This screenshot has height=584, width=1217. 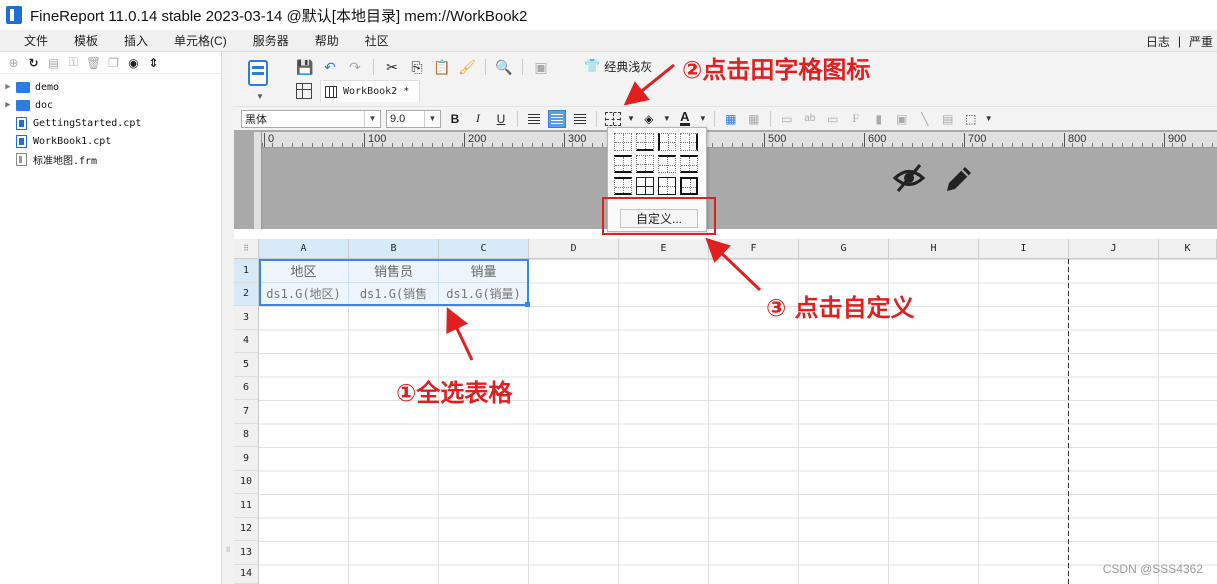 I want to click on lock-icon: ⚿, so click(x=73, y=62).